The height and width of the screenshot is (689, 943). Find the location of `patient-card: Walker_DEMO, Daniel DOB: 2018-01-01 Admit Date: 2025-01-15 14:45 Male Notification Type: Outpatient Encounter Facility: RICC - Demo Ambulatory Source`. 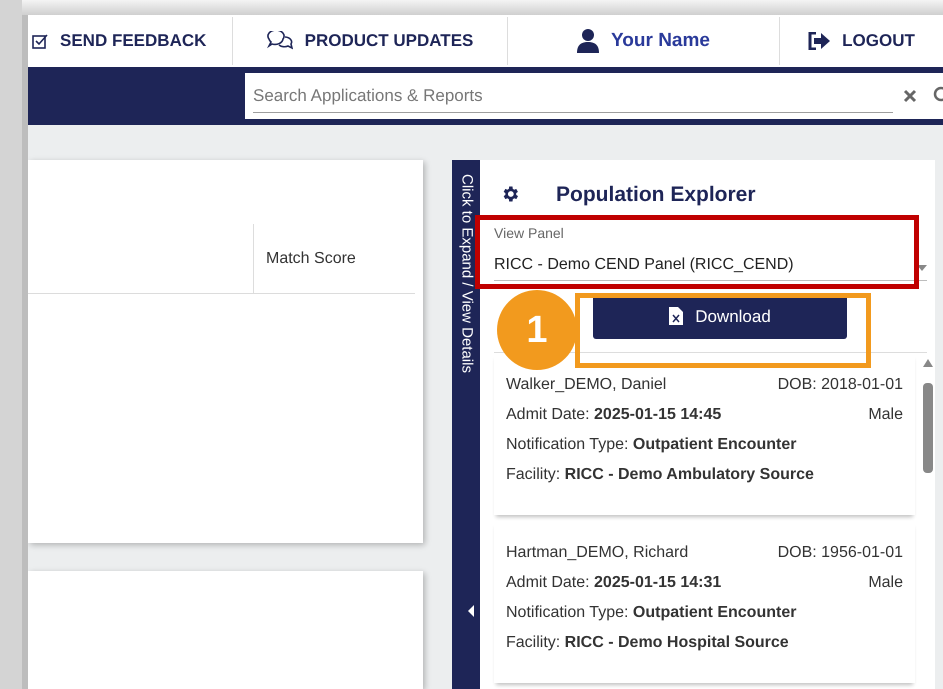

patient-card: Walker_DEMO, Daniel DOB: 2018-01-01 Admit Date: 2025-01-15 14:45 Male Notification Type: Outpatient Encounter Facility: RICC - Demo Ambulatory Source is located at coordinates (704, 434).